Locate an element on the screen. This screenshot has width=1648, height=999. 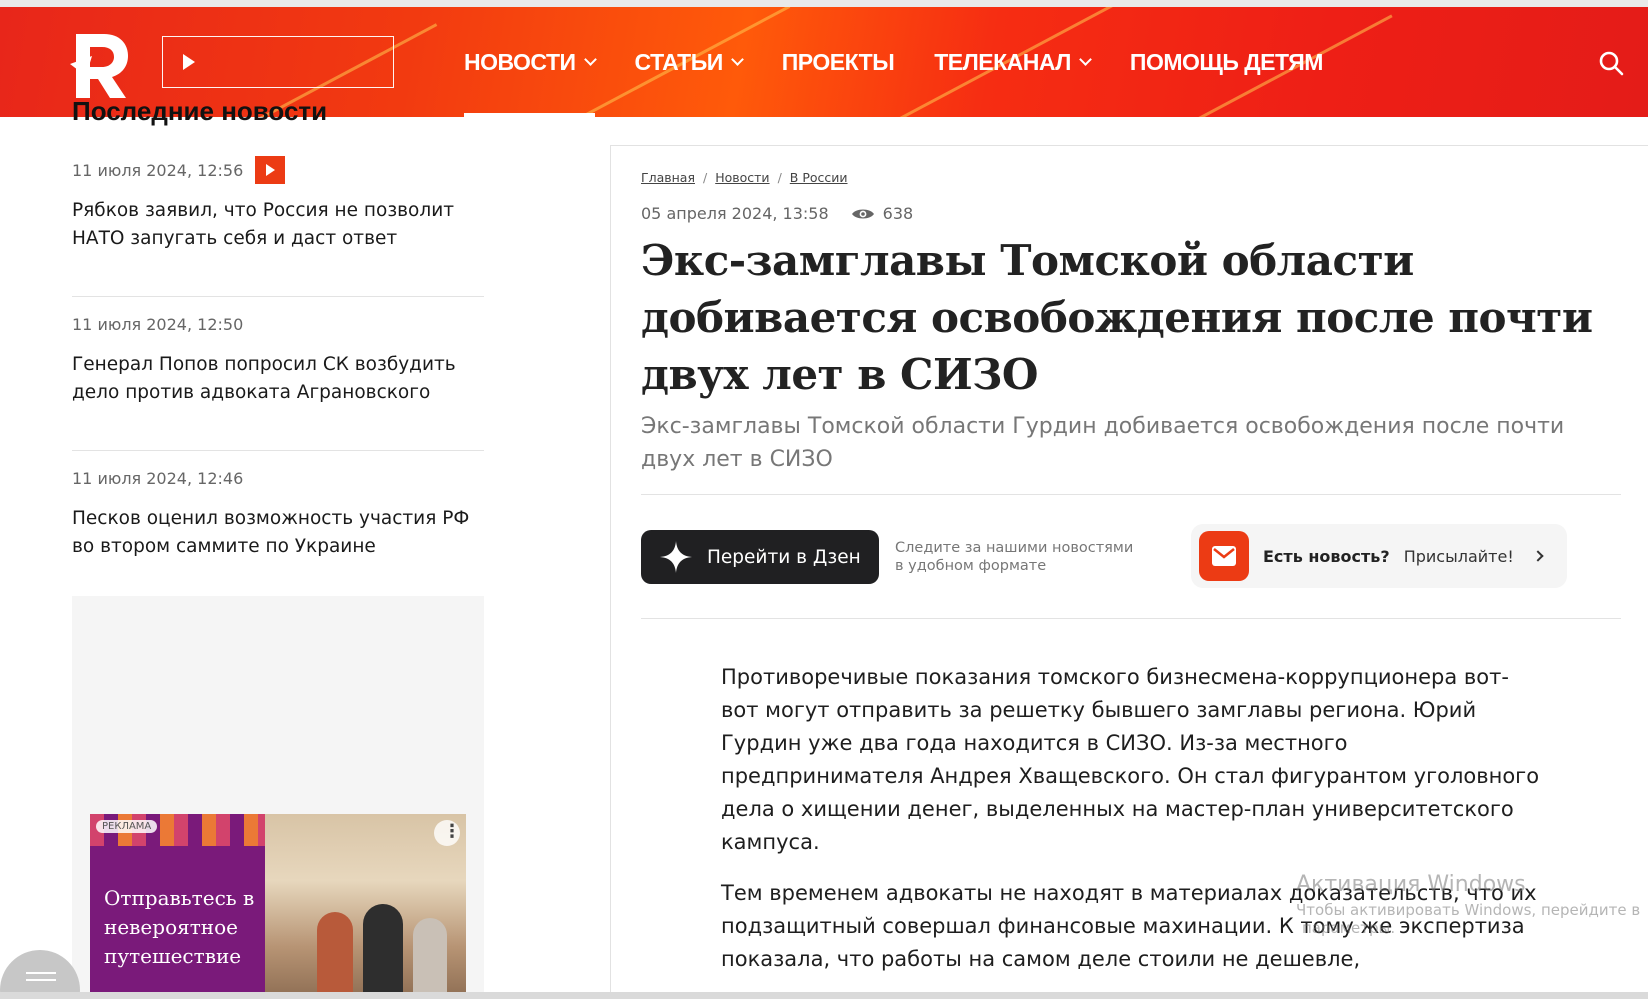
nav-item-tv-channel: ТЕЛЕКАНАЛ is located at coordinates (1013, 62).